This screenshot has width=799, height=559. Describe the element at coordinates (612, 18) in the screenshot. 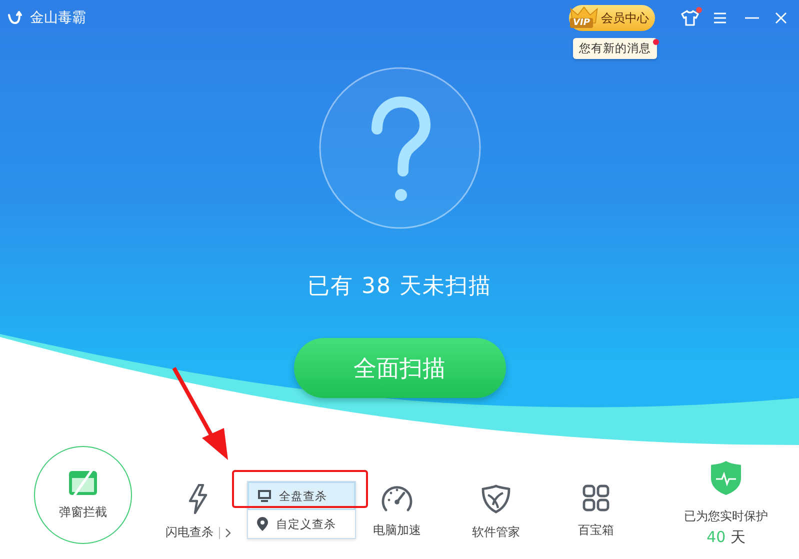

I see `vip-center-button: VIP 会员中心` at that location.